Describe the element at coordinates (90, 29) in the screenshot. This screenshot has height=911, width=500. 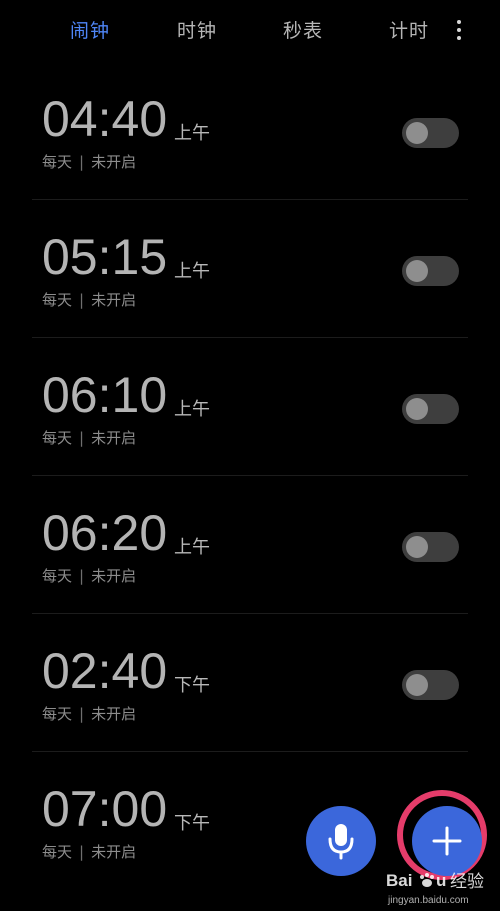
I see `tab-alarm: 闹钟` at that location.